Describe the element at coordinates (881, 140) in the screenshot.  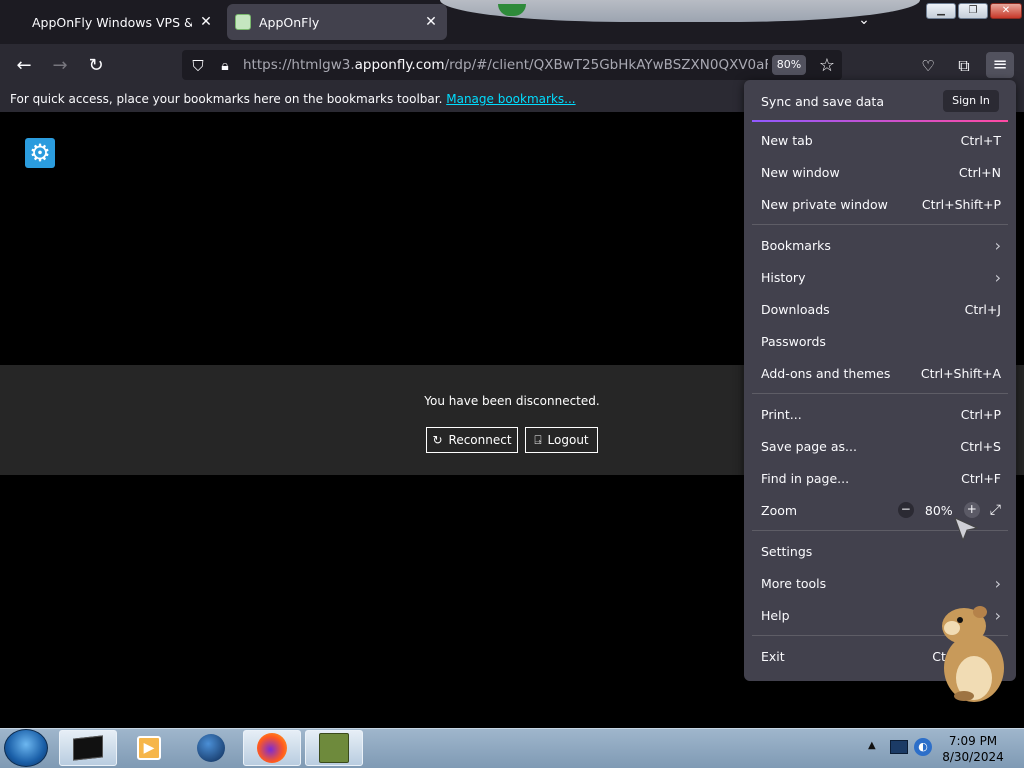
I see `menu-item-new-tab: New tab Ctrl+T` at that location.